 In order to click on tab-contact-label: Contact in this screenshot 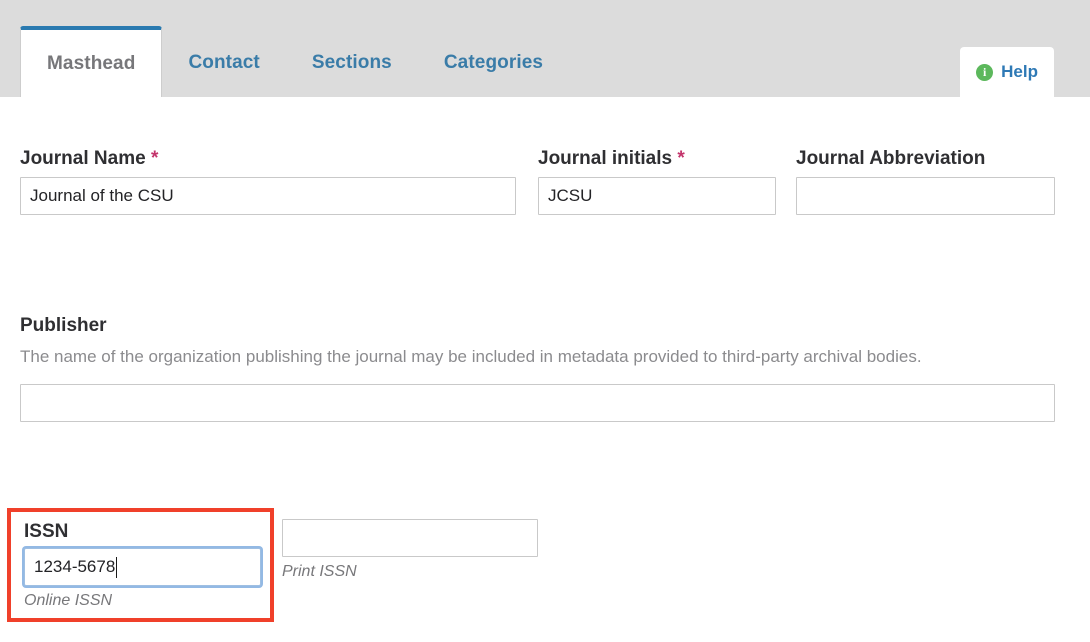, I will do `click(224, 62)`.